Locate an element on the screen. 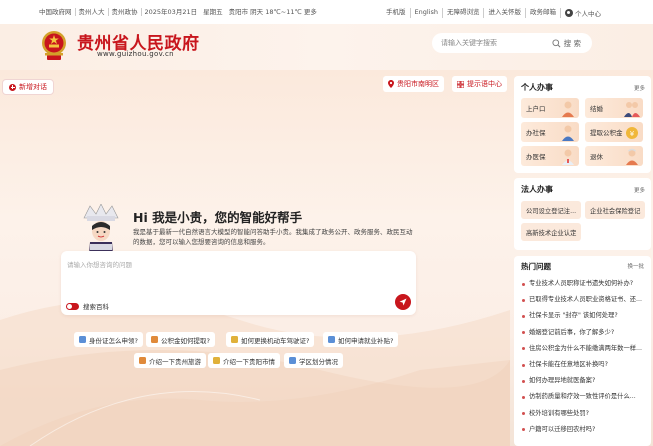 Image resolution: width=653 pixels, height=446 pixels. legal-services-panel: 法人办事 更多 公司设立登记注... 企业社会保险登记 高新技术企业认定 is located at coordinates (582, 214).